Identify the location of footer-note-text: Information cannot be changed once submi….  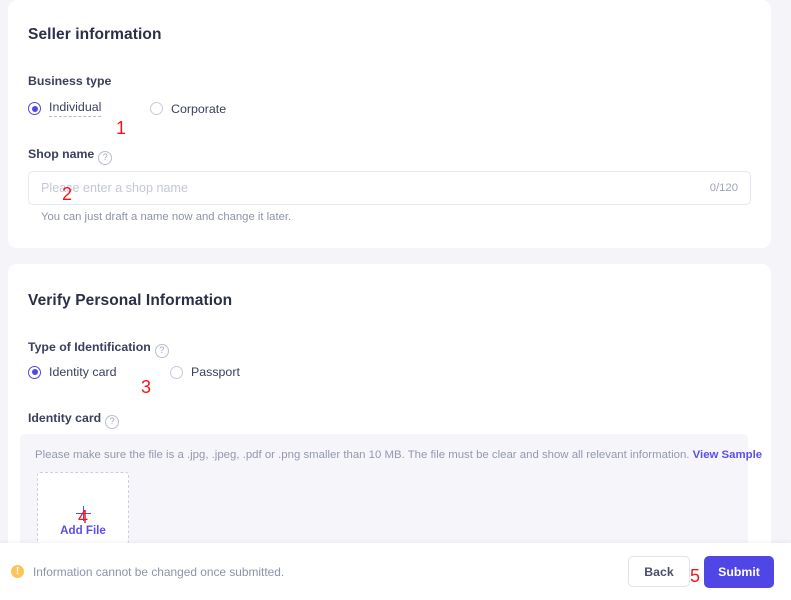
(159, 571).